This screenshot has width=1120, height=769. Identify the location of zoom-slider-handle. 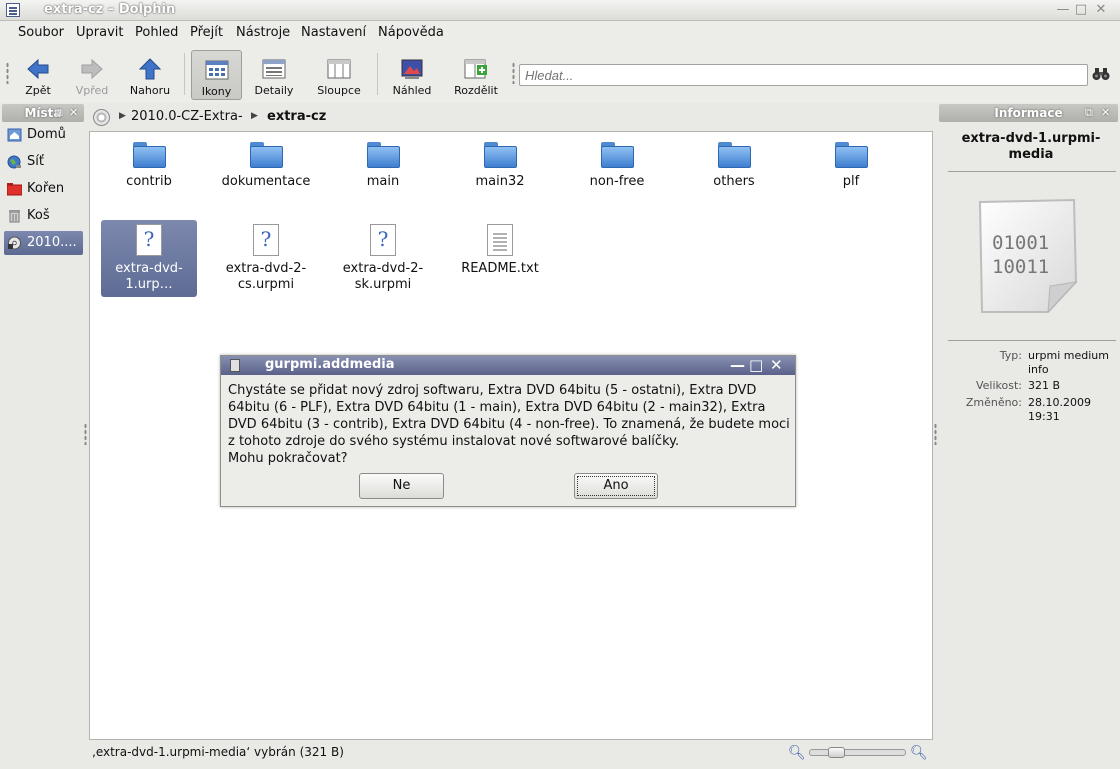
(836, 752).